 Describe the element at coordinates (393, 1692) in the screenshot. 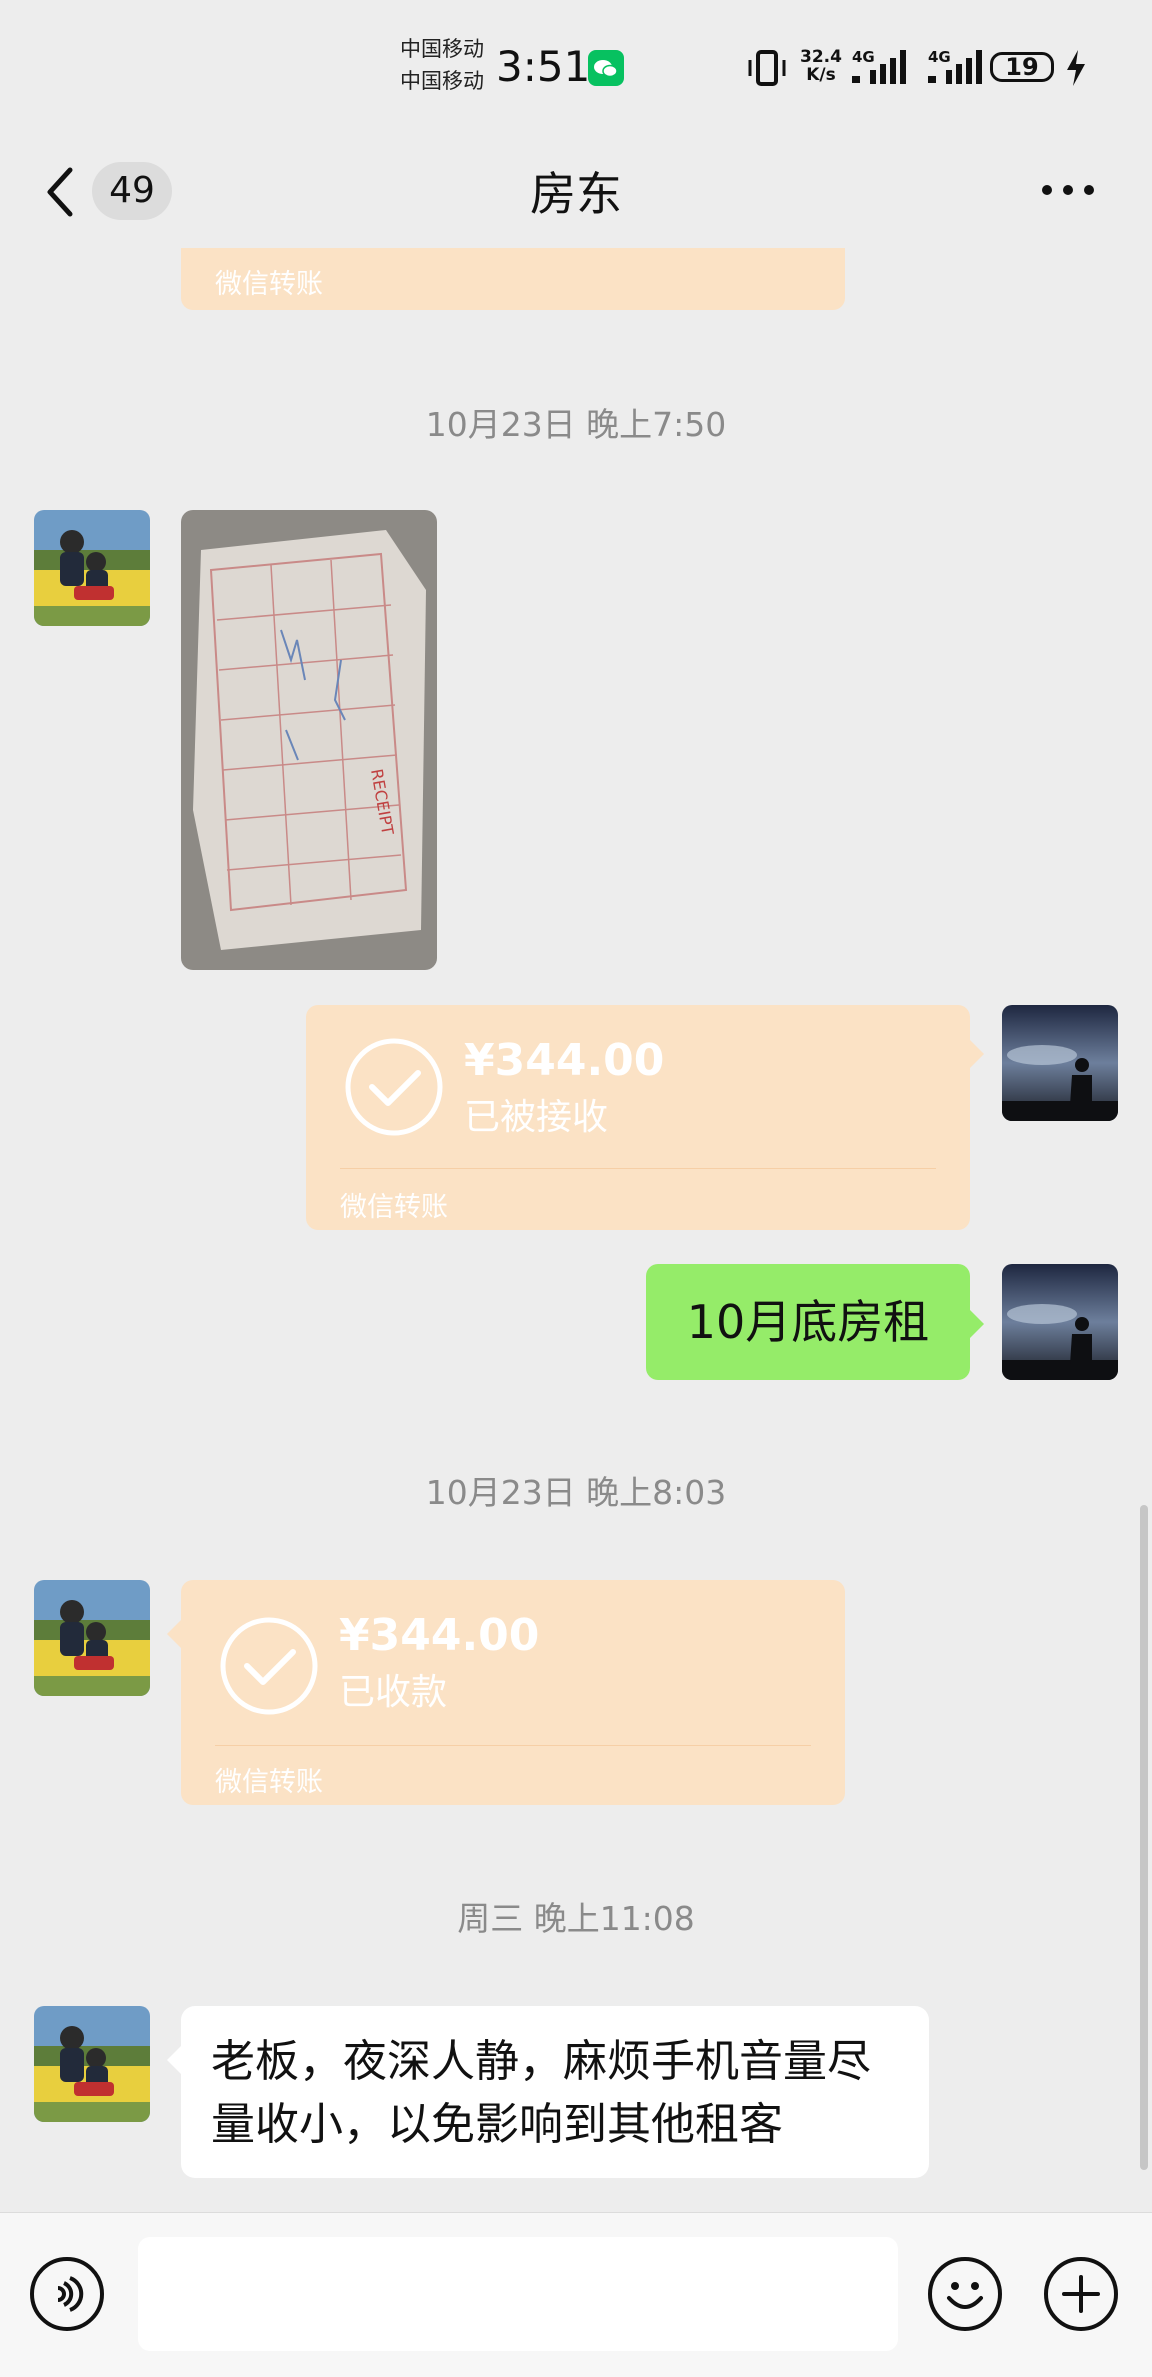

I see `transfer-status: 已收款` at that location.